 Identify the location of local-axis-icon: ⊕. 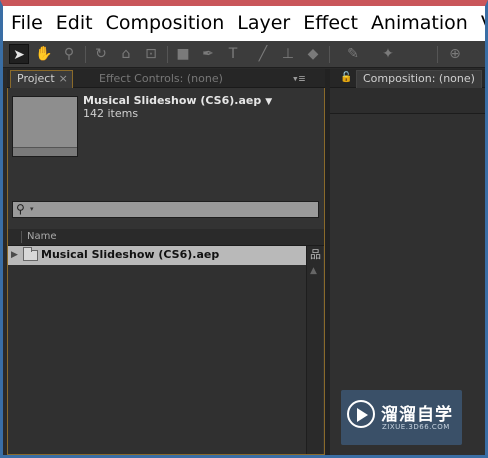
(455, 54).